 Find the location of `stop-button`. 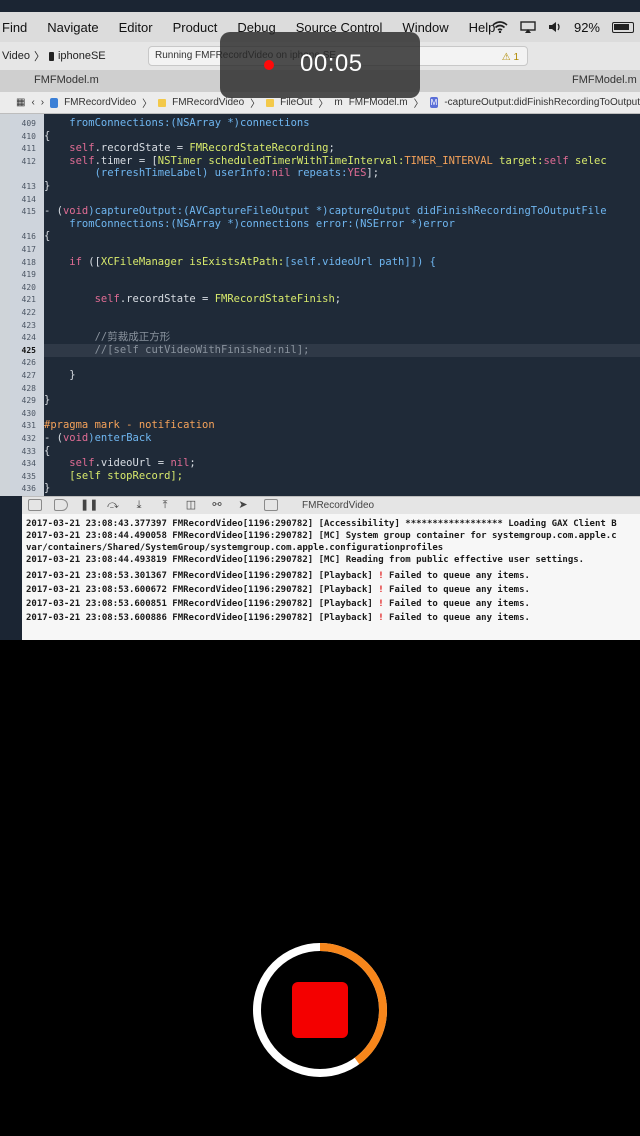

stop-button is located at coordinates (320, 1010).